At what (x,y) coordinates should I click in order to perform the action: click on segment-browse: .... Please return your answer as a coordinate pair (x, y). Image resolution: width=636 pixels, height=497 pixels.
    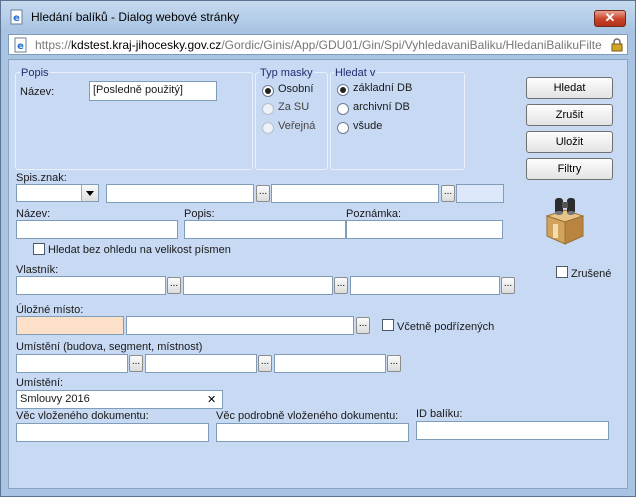
    Looking at the image, I should click on (265, 363).